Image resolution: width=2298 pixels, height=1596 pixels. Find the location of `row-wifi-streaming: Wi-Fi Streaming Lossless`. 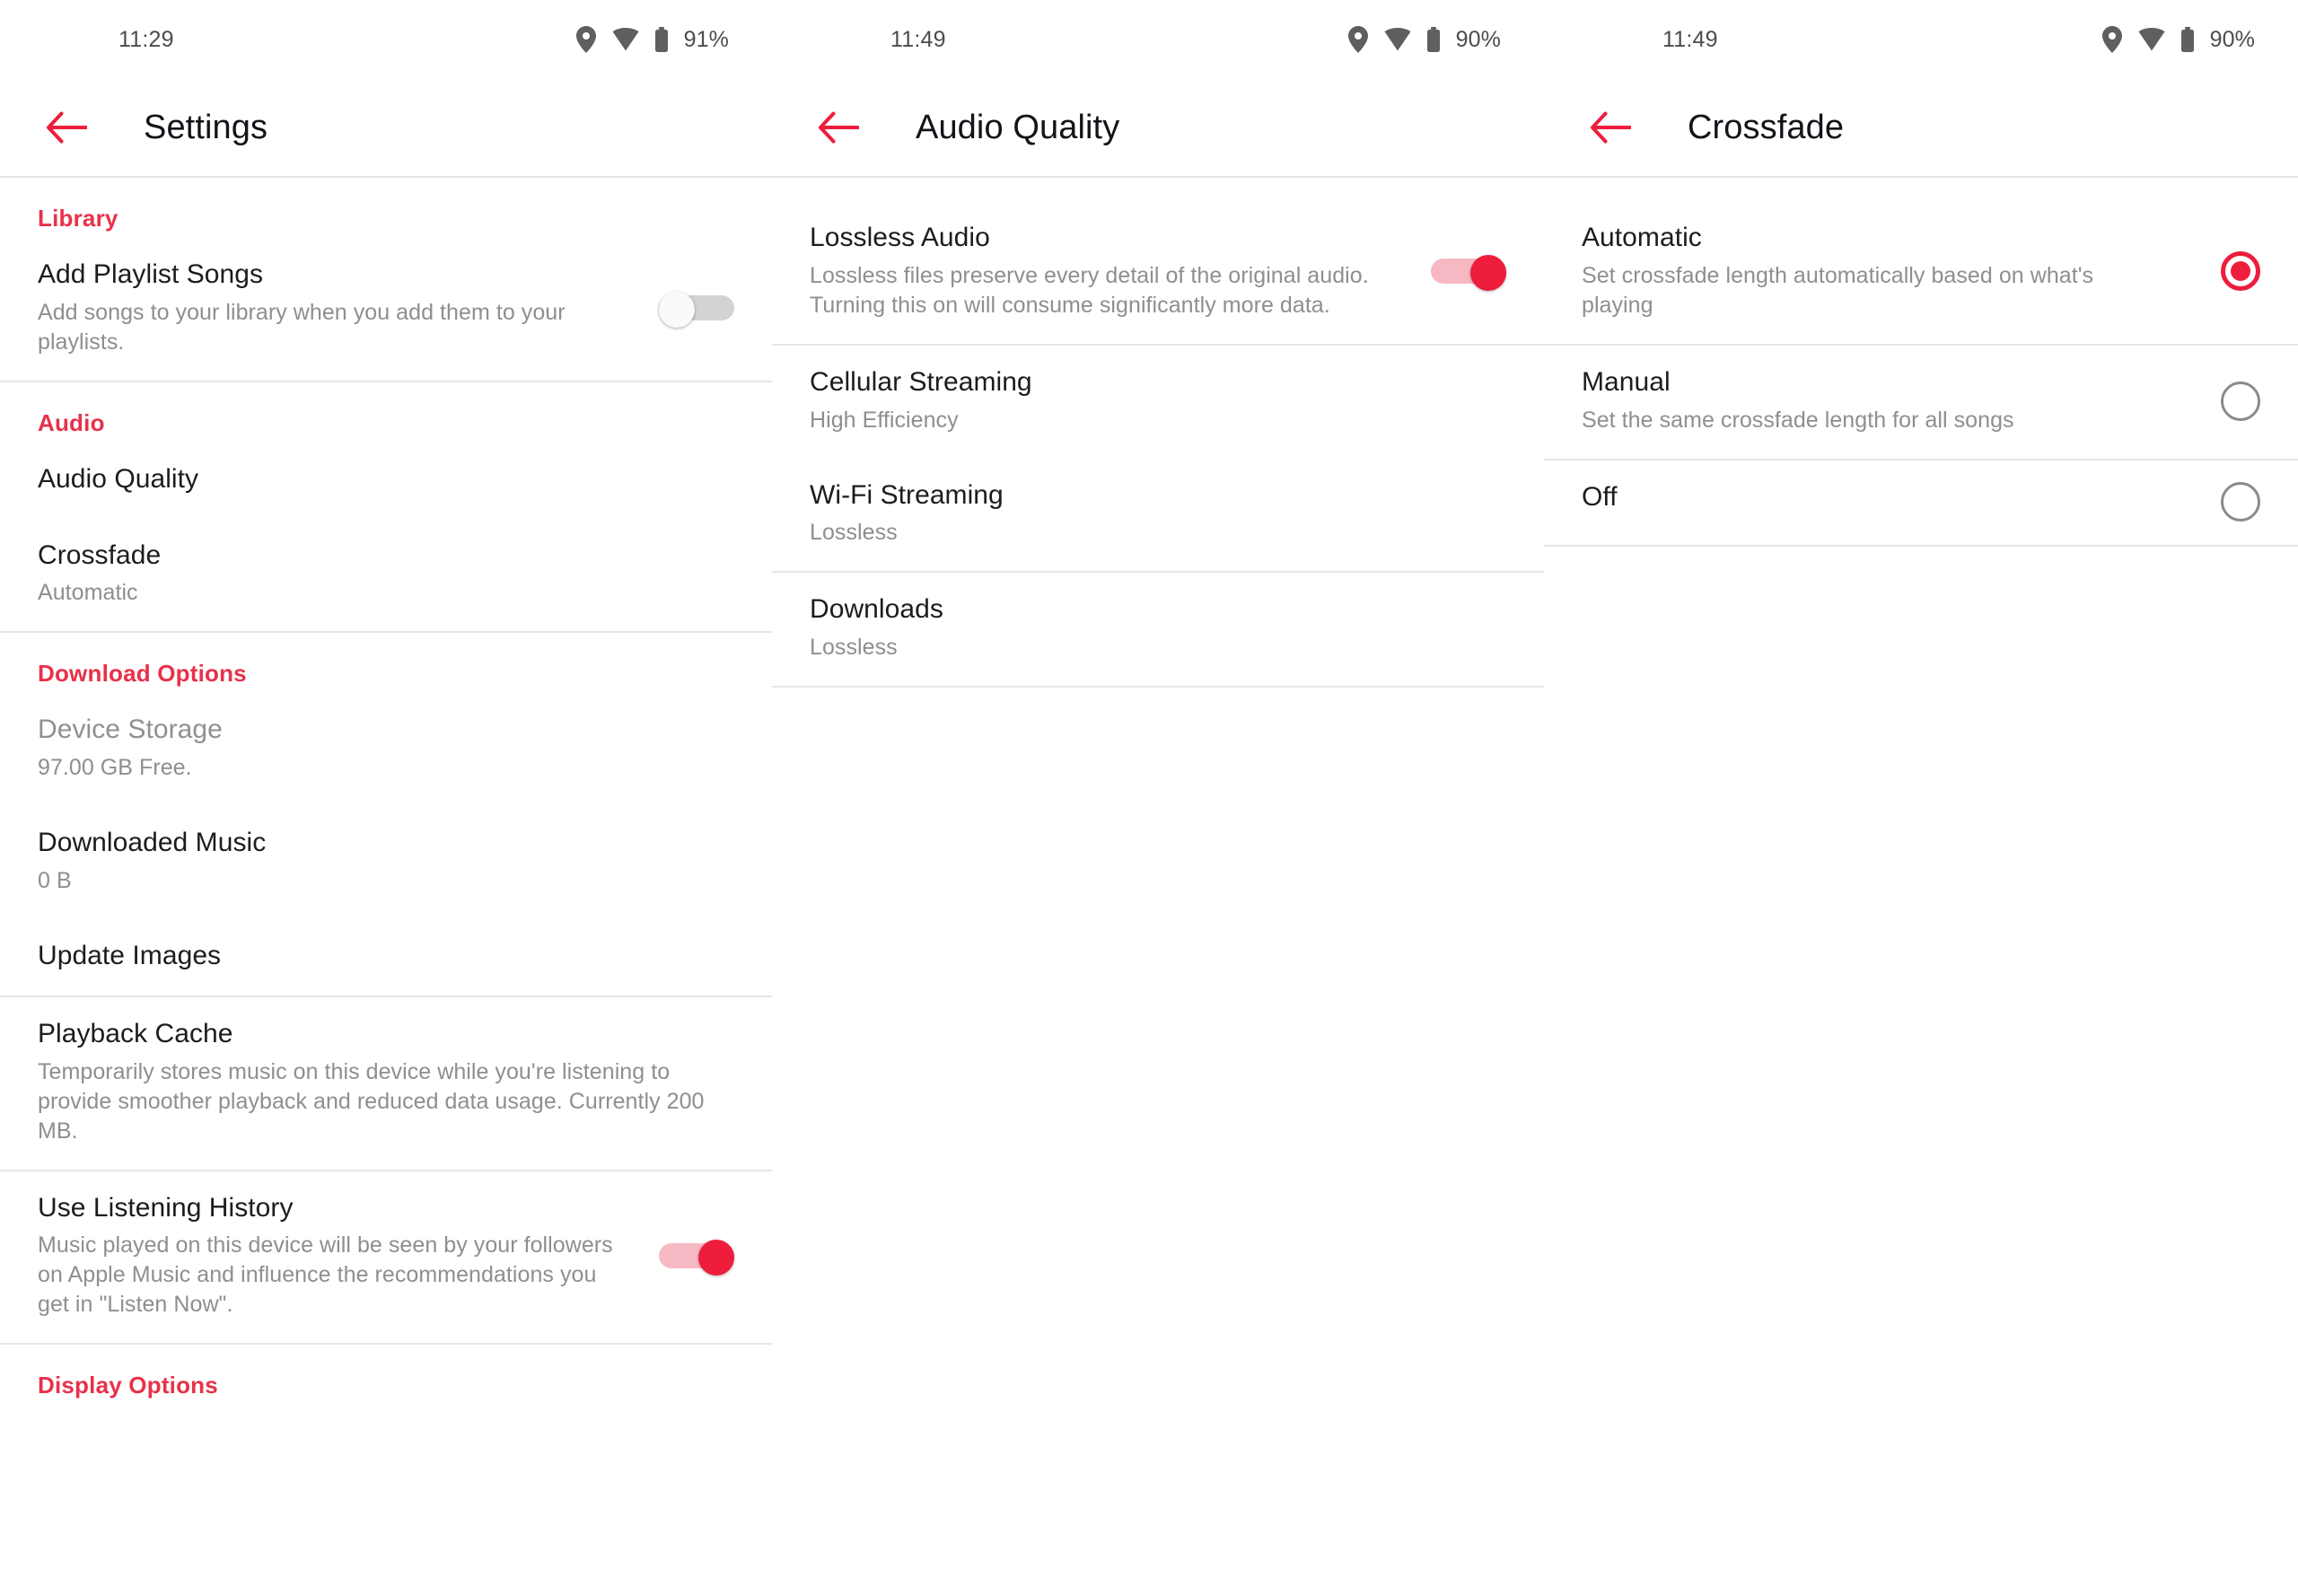

row-wifi-streaming: Wi-Fi Streaming Lossless is located at coordinates (1158, 515).